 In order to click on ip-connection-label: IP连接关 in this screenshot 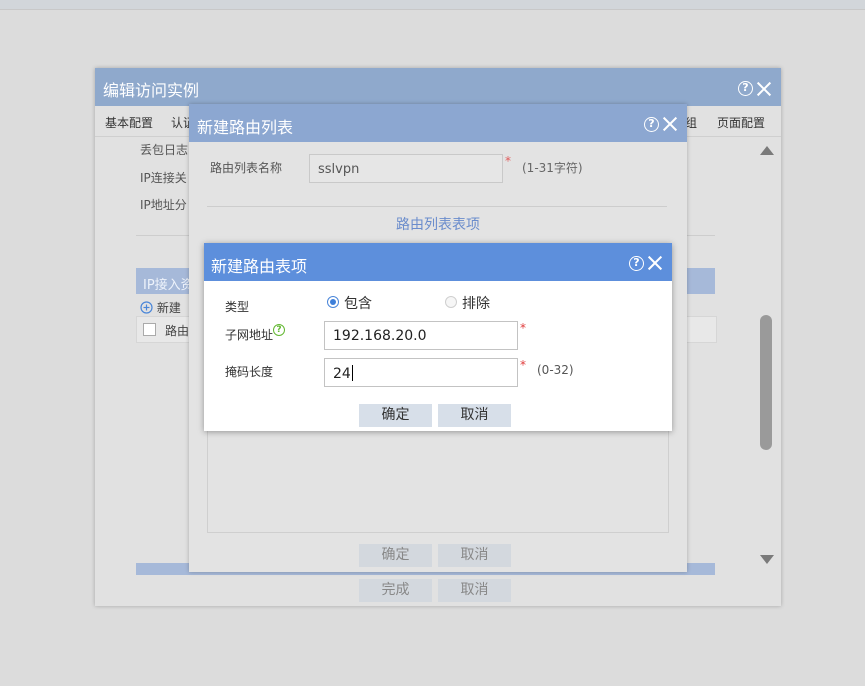, I will do `click(163, 178)`.